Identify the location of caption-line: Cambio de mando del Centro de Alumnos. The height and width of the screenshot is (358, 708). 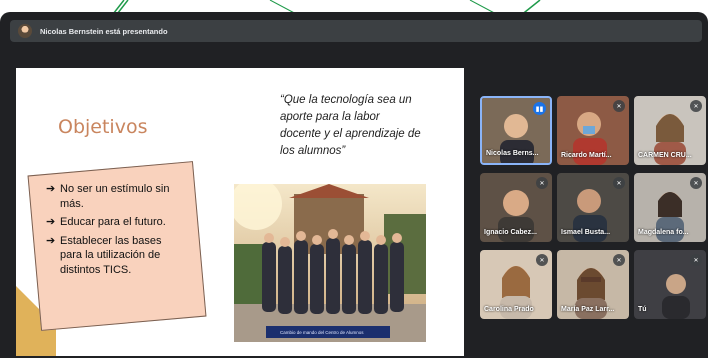
(322, 332).